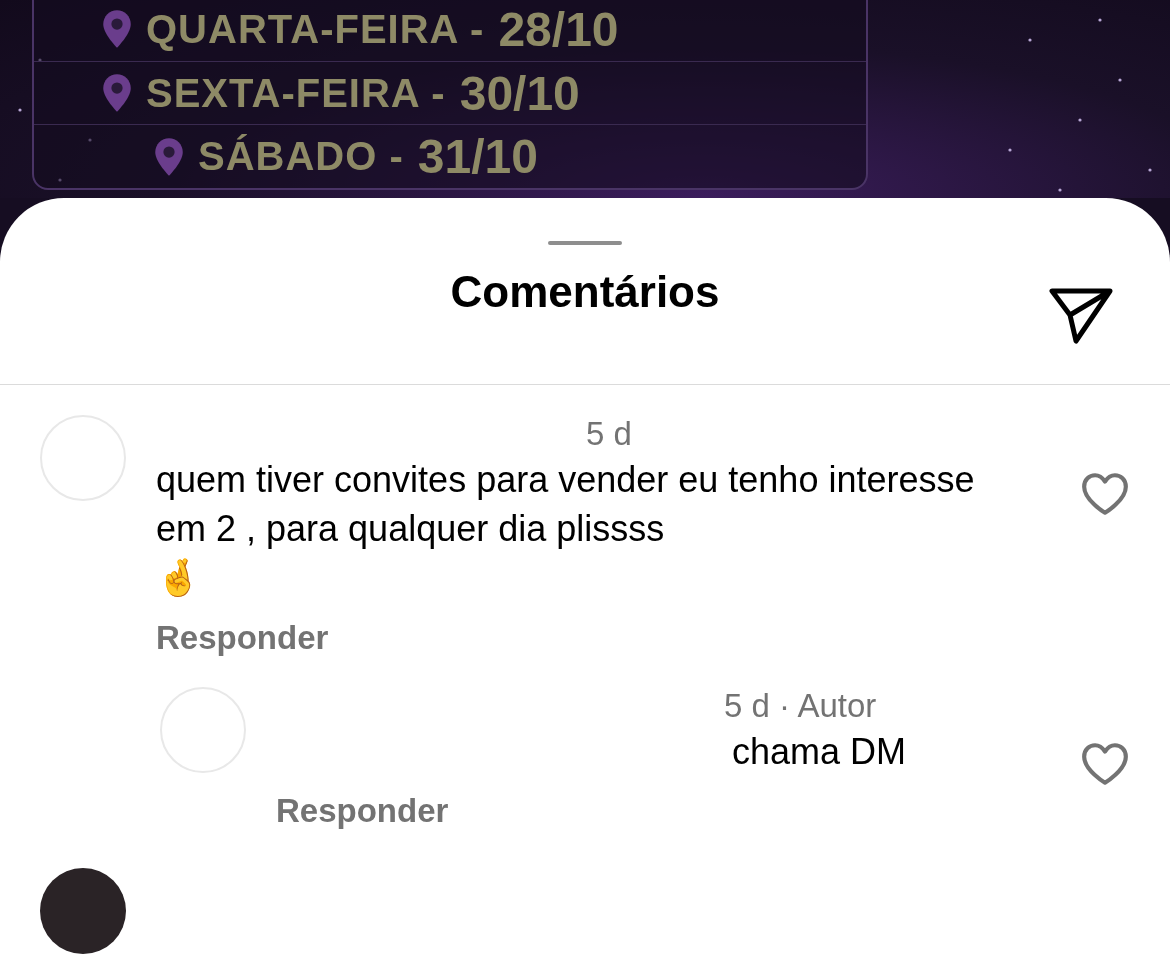  Describe the element at coordinates (519, 93) in the screenshot. I see `event-date: 30/10` at that location.